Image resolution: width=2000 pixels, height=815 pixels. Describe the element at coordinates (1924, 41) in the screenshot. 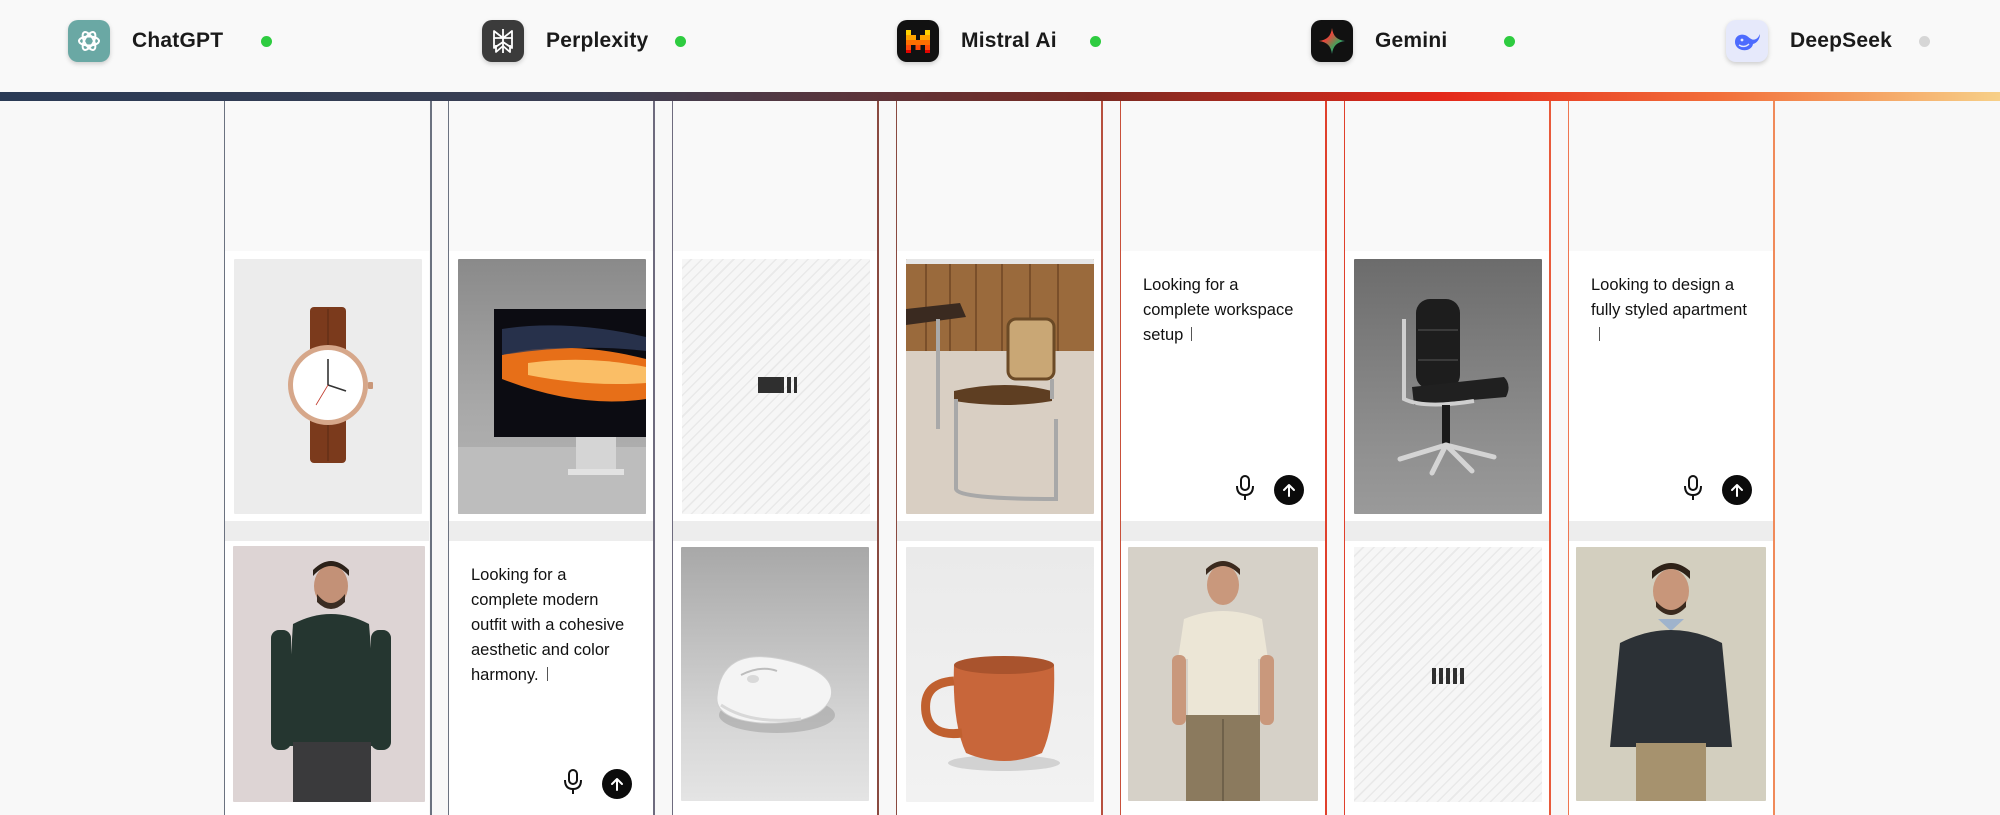

I see `status-dot-offline` at that location.